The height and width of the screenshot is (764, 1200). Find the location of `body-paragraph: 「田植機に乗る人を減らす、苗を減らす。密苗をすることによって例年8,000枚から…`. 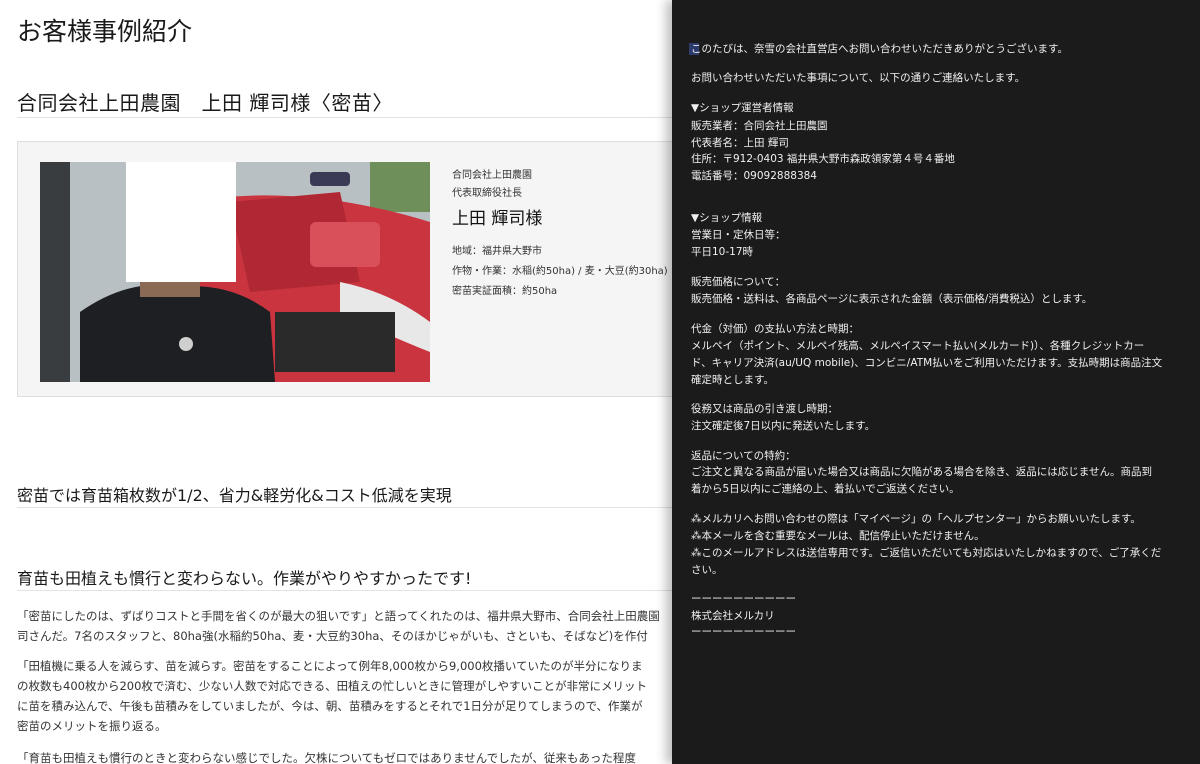

body-paragraph: 「田植機に乗る人を減らす、苗を減らす。密苗をすることによって例年8,000枚から… is located at coordinates (344, 696).